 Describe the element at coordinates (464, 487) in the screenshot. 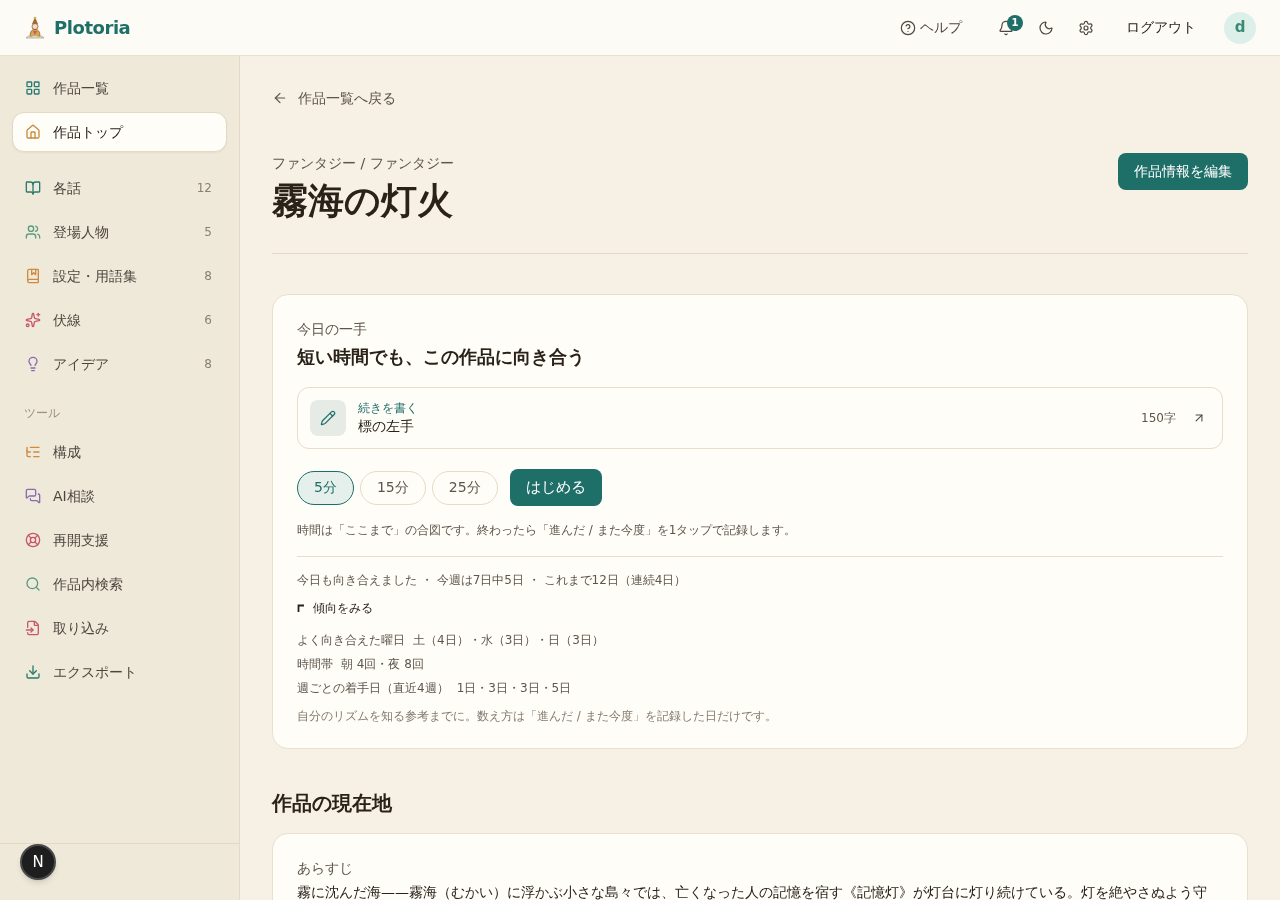

I see `duration-option: 25分` at that location.